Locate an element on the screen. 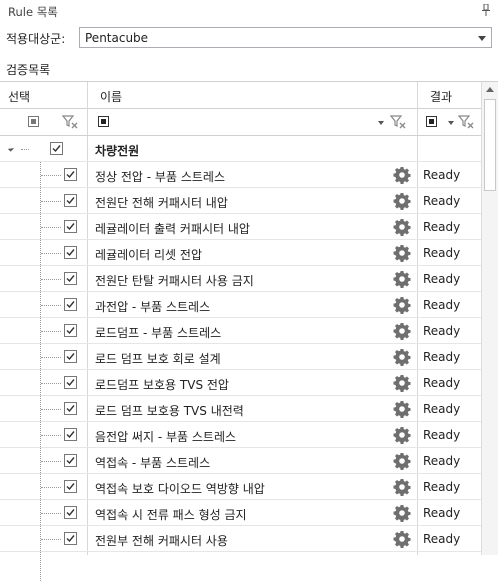  pin-icon is located at coordinates (486, 10).